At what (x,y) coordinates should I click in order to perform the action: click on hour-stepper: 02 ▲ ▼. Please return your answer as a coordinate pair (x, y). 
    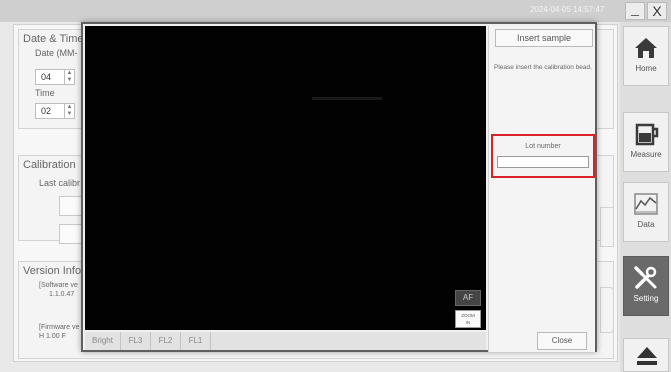
    Looking at the image, I should click on (55, 111).